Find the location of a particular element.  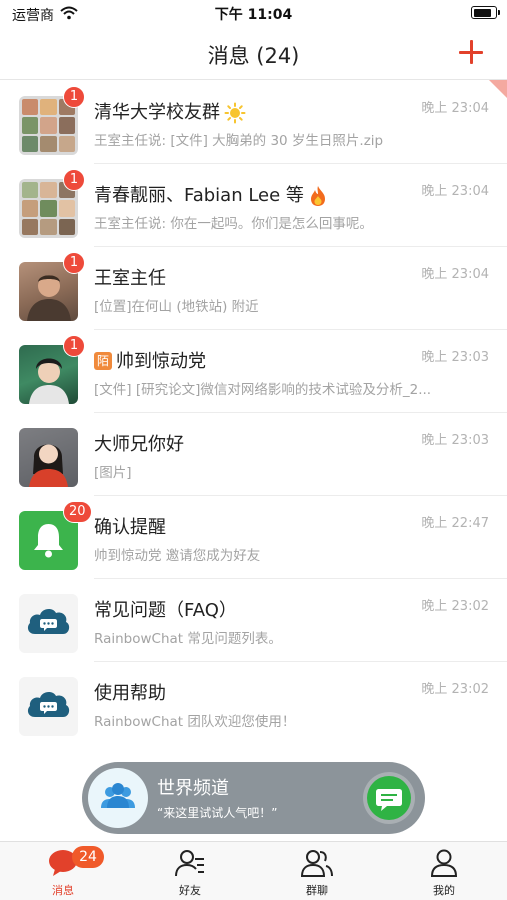

tab-groups: 群聊 is located at coordinates (317, 871).